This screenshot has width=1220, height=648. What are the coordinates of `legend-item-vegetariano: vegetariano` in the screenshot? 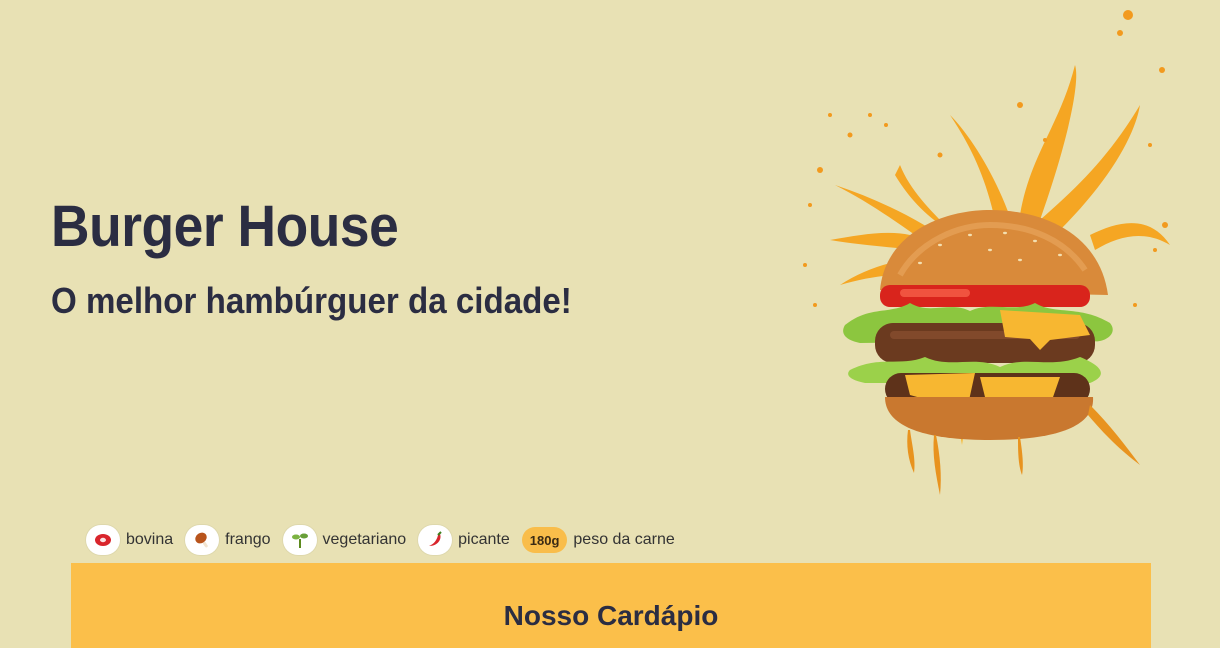 It's located at (344, 540).